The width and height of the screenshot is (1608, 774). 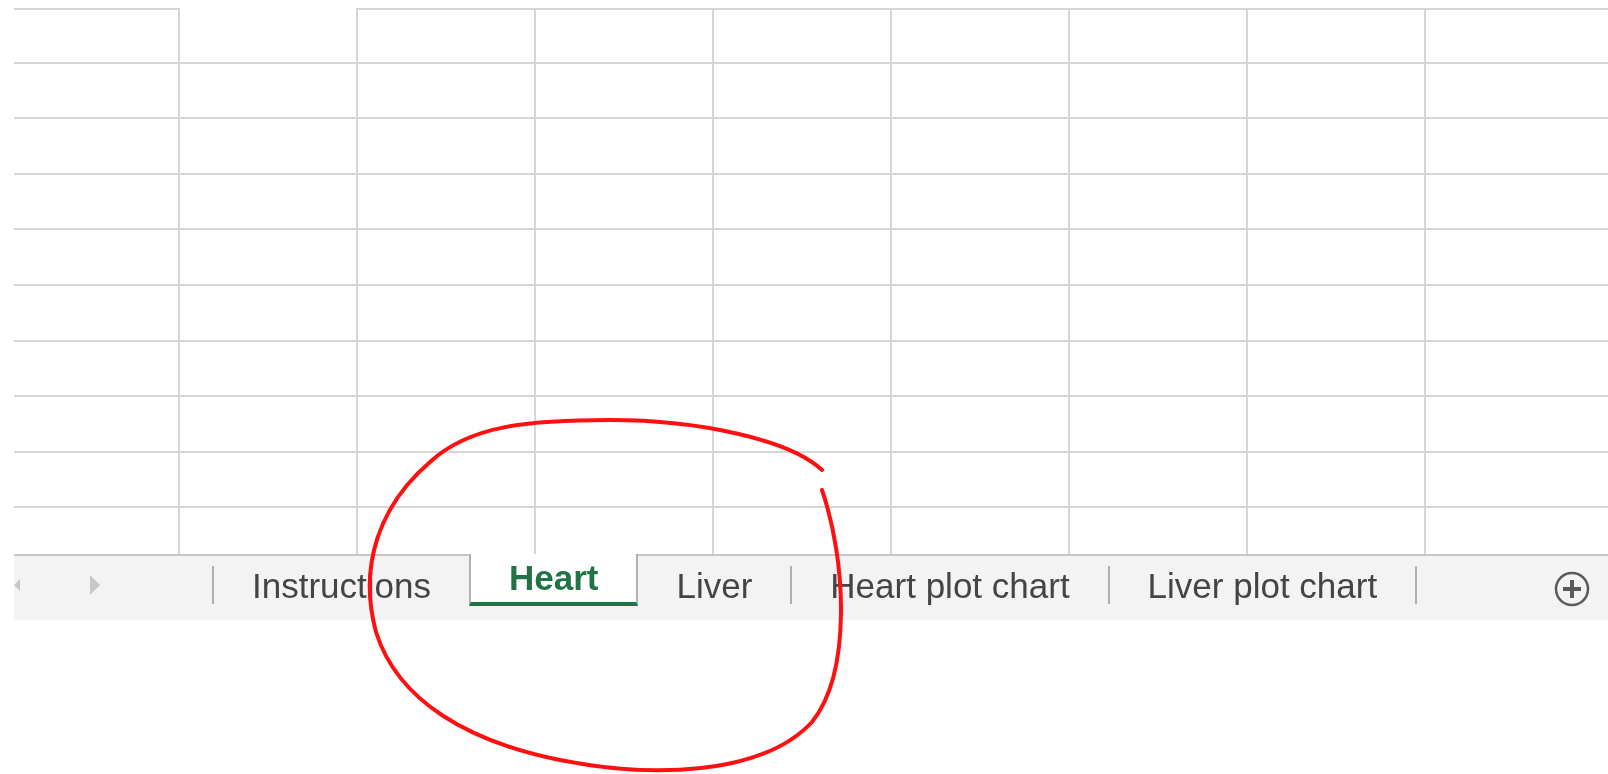 I want to click on add-sheet-icon, so click(x=1572, y=589).